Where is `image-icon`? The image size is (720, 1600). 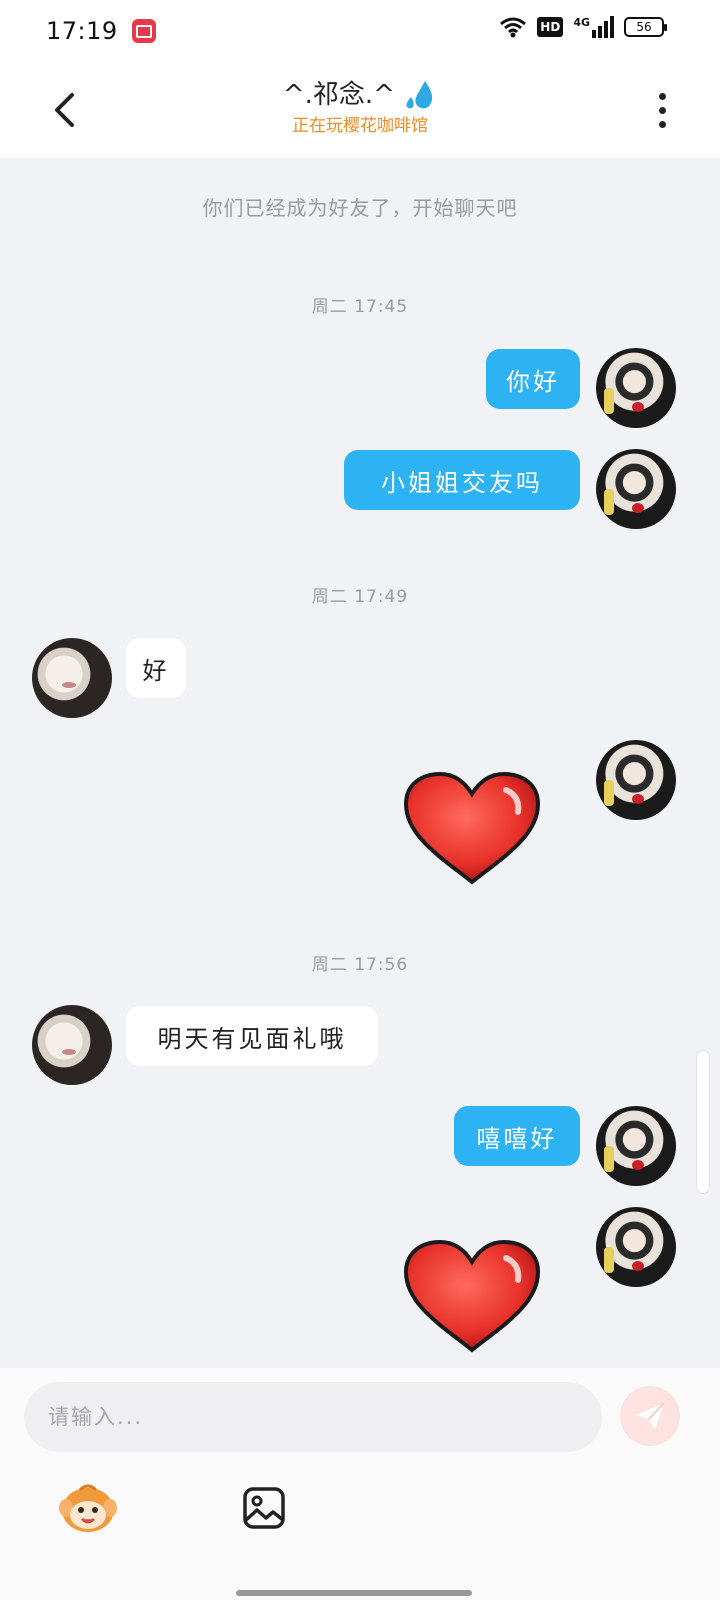 image-icon is located at coordinates (264, 1508).